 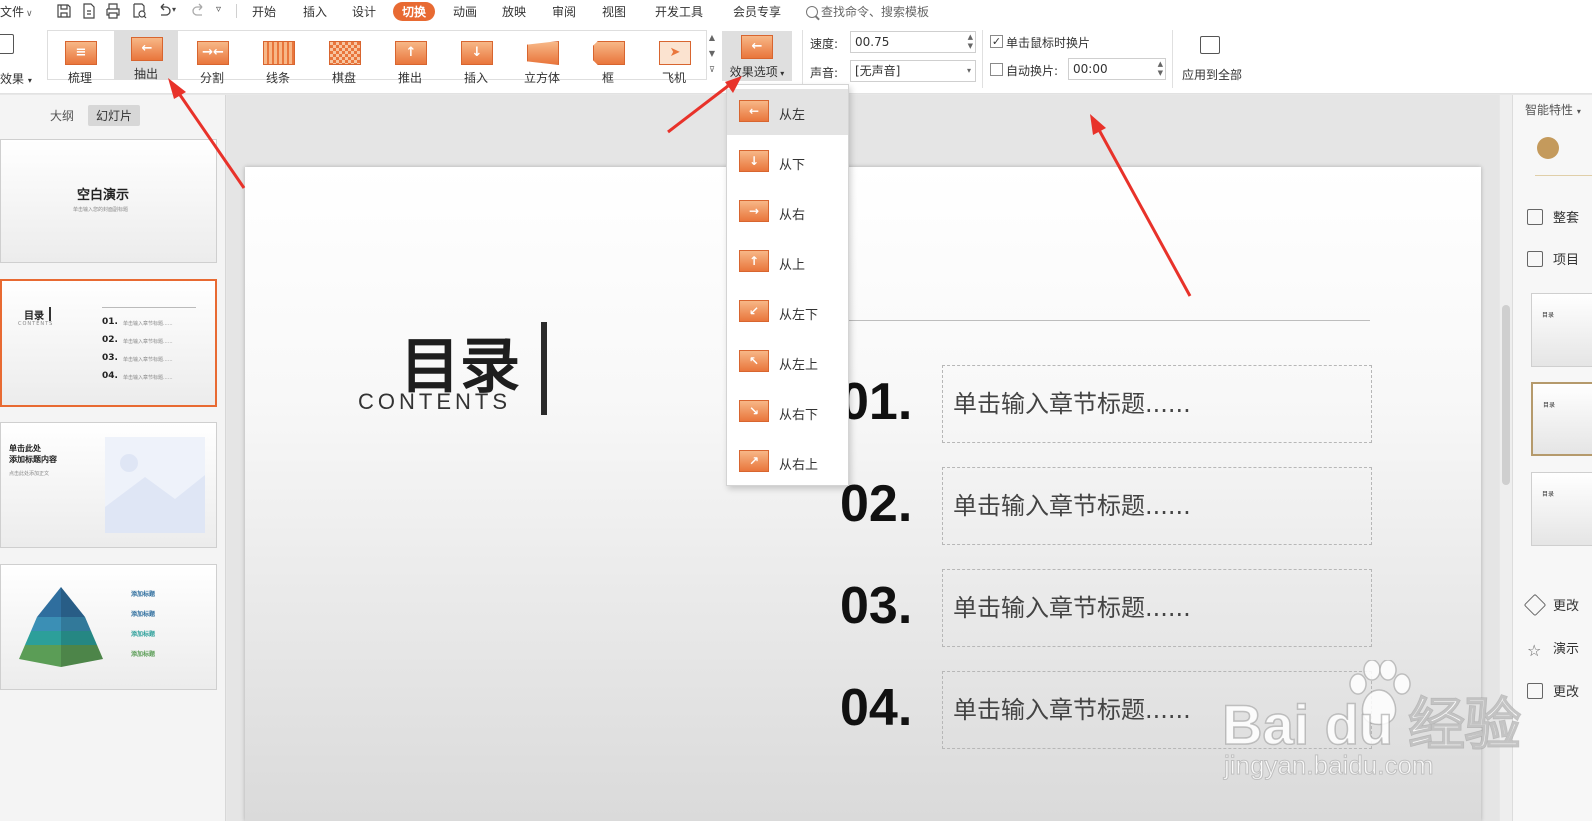 What do you see at coordinates (876, 606) in the screenshot?
I see `slide-item-number: 03.` at bounding box center [876, 606].